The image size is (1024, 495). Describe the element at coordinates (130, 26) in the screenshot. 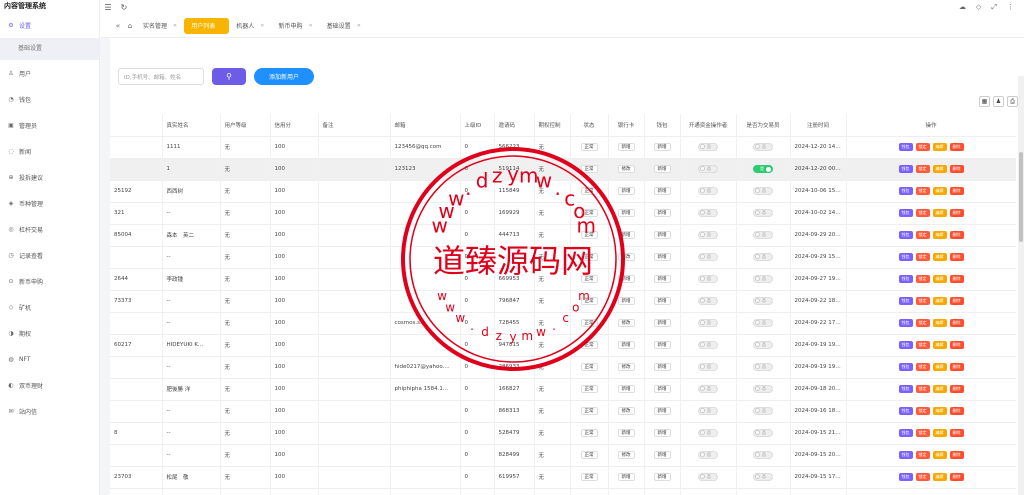

I see `home-icon: ⌂` at that location.